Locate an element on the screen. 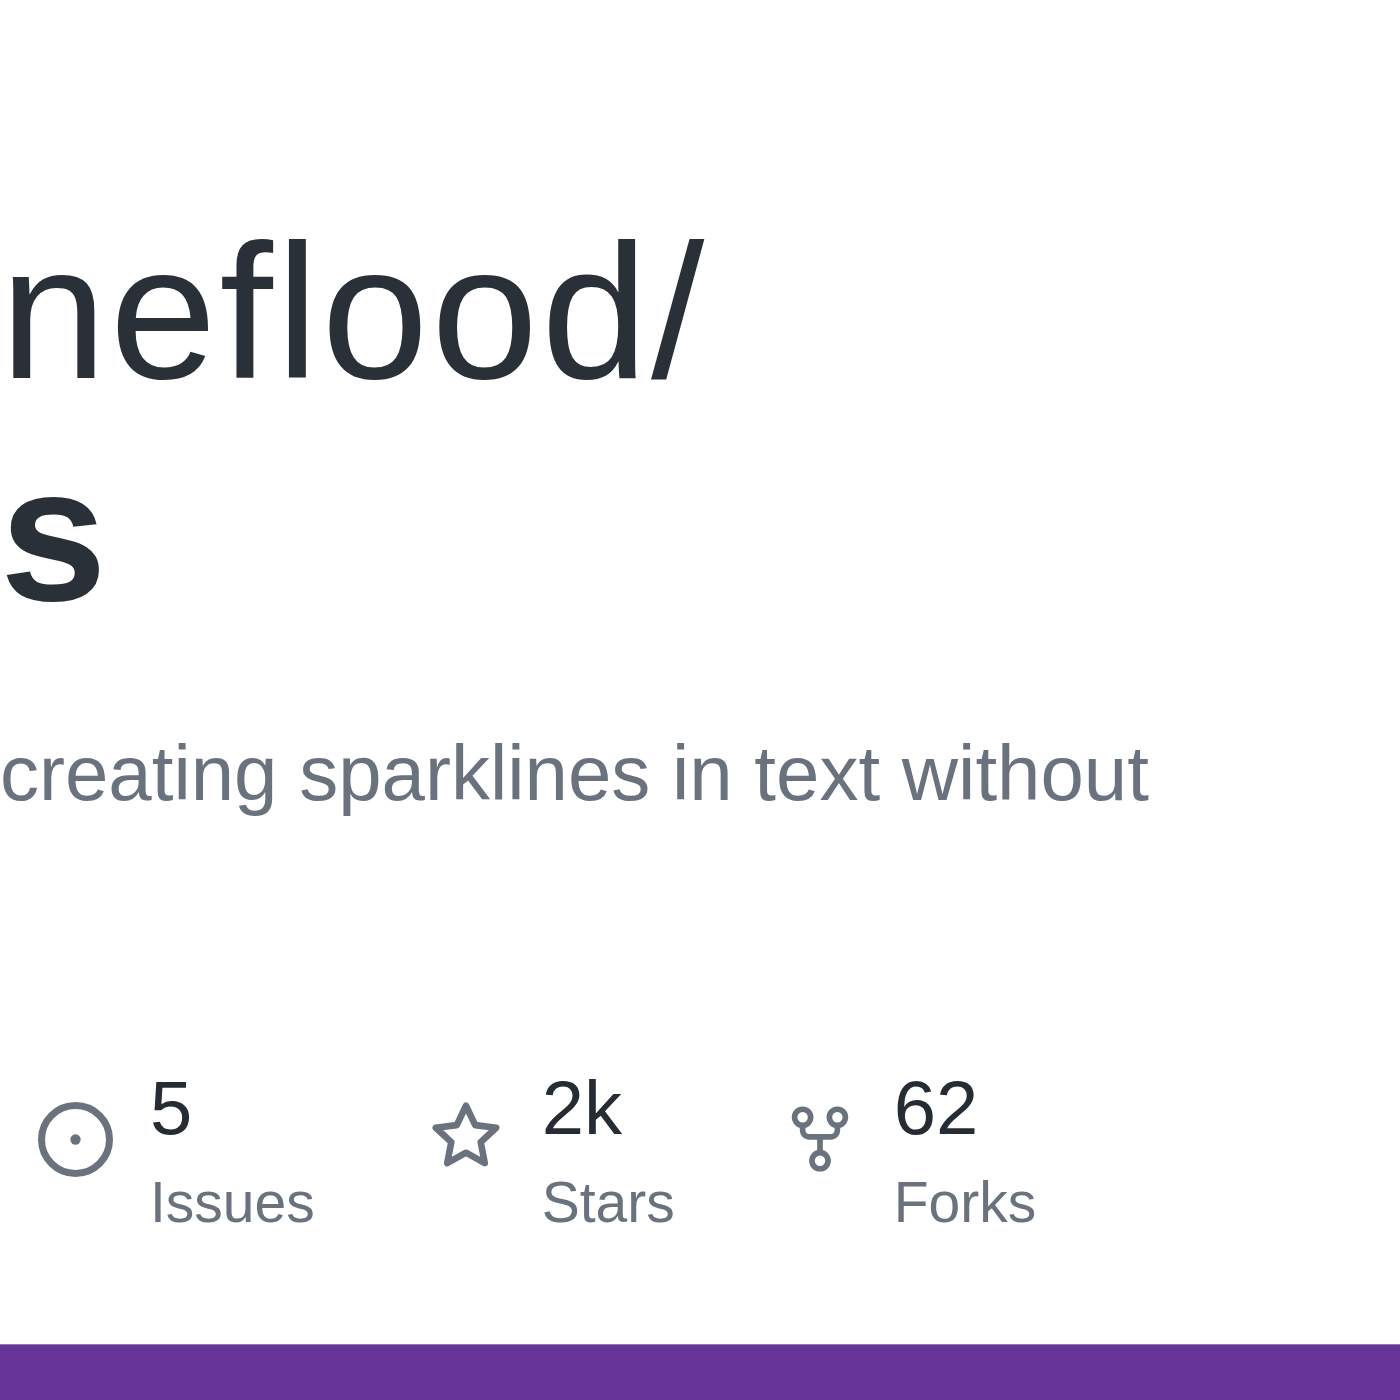 The image size is (1400, 1400). issue-icon is located at coordinates (75, 1139).